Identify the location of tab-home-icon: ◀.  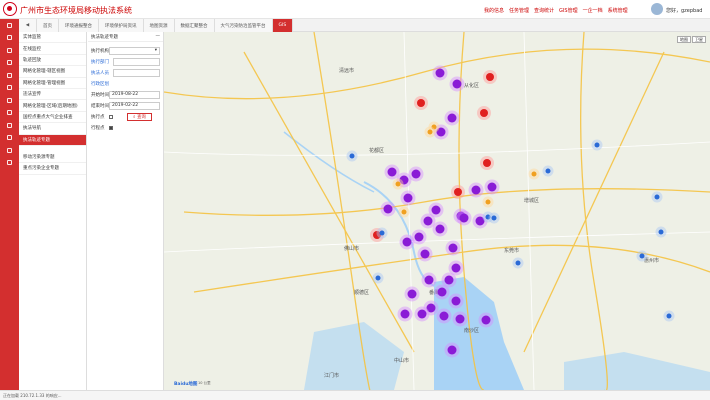
(28, 25).